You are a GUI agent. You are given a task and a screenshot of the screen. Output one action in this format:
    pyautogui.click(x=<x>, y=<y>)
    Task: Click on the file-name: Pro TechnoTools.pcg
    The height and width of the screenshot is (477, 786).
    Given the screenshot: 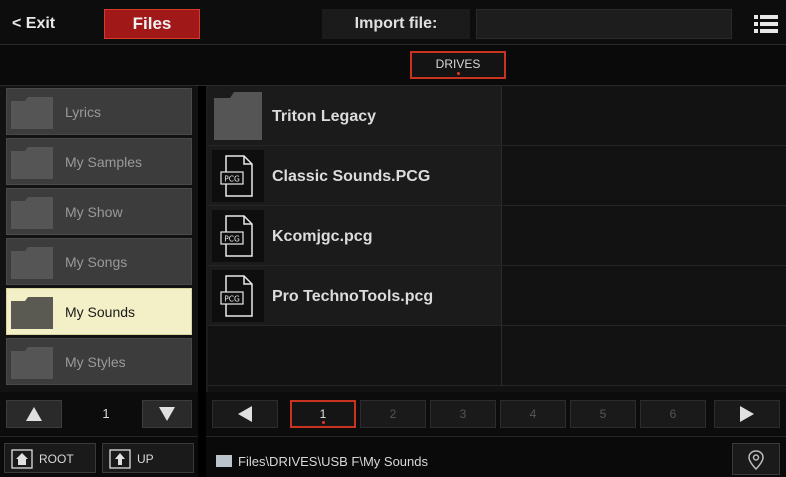 What is the action you would take?
    pyautogui.click(x=353, y=296)
    